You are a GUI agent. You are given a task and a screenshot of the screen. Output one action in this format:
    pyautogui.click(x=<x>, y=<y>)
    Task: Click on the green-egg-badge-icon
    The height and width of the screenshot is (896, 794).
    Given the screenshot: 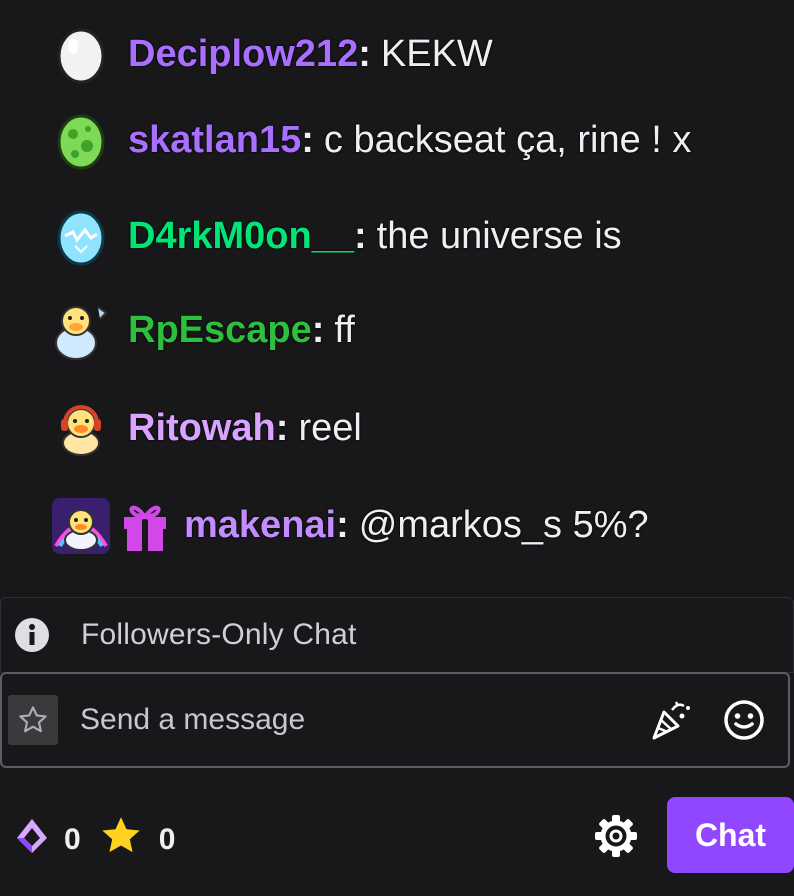 What is the action you would take?
    pyautogui.click(x=81, y=140)
    